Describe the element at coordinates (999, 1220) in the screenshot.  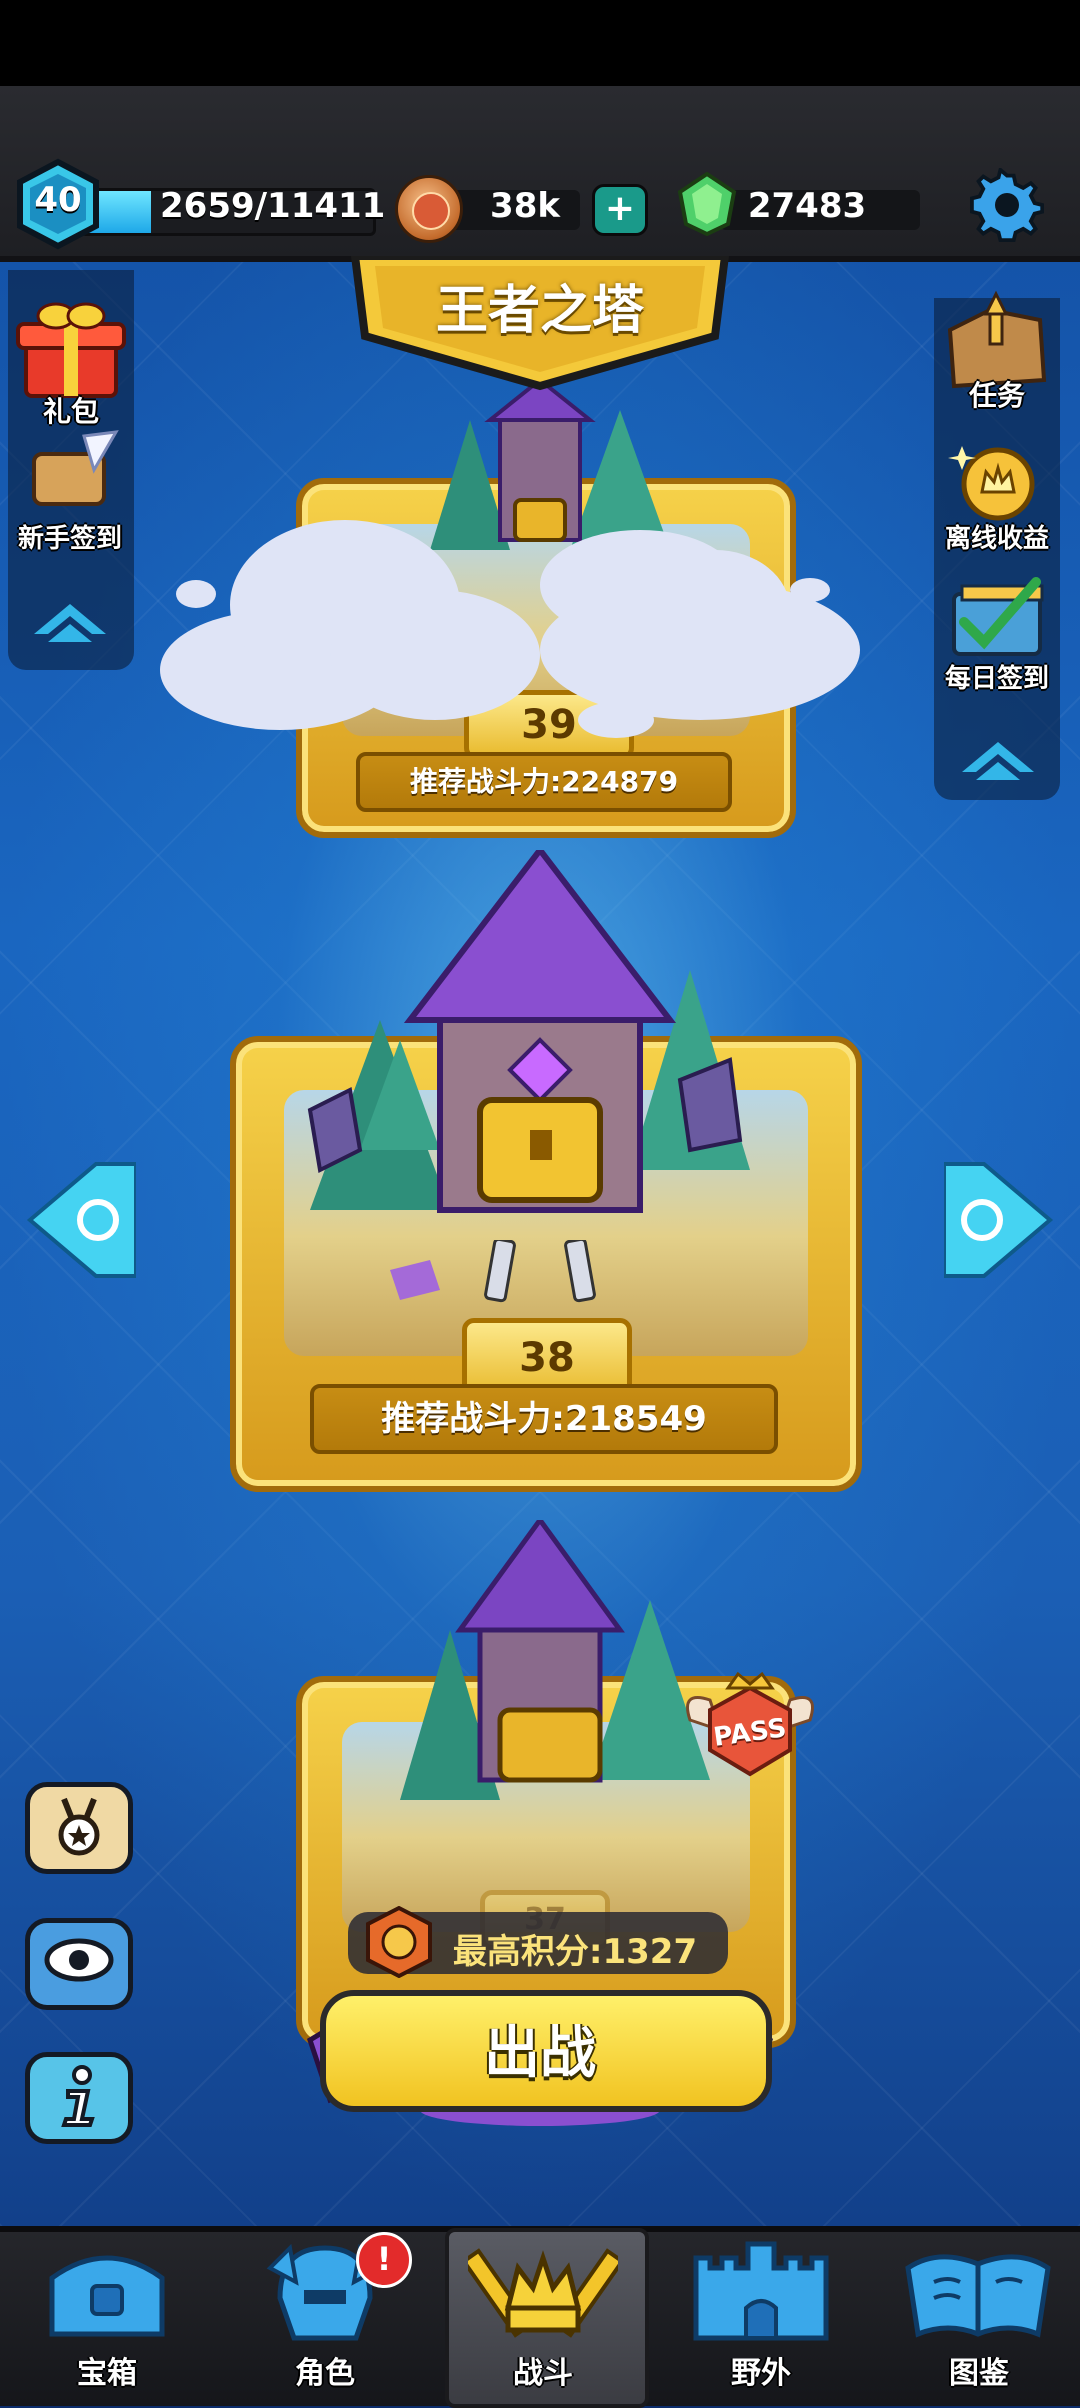
I see `next-floor-arrow-icon` at that location.